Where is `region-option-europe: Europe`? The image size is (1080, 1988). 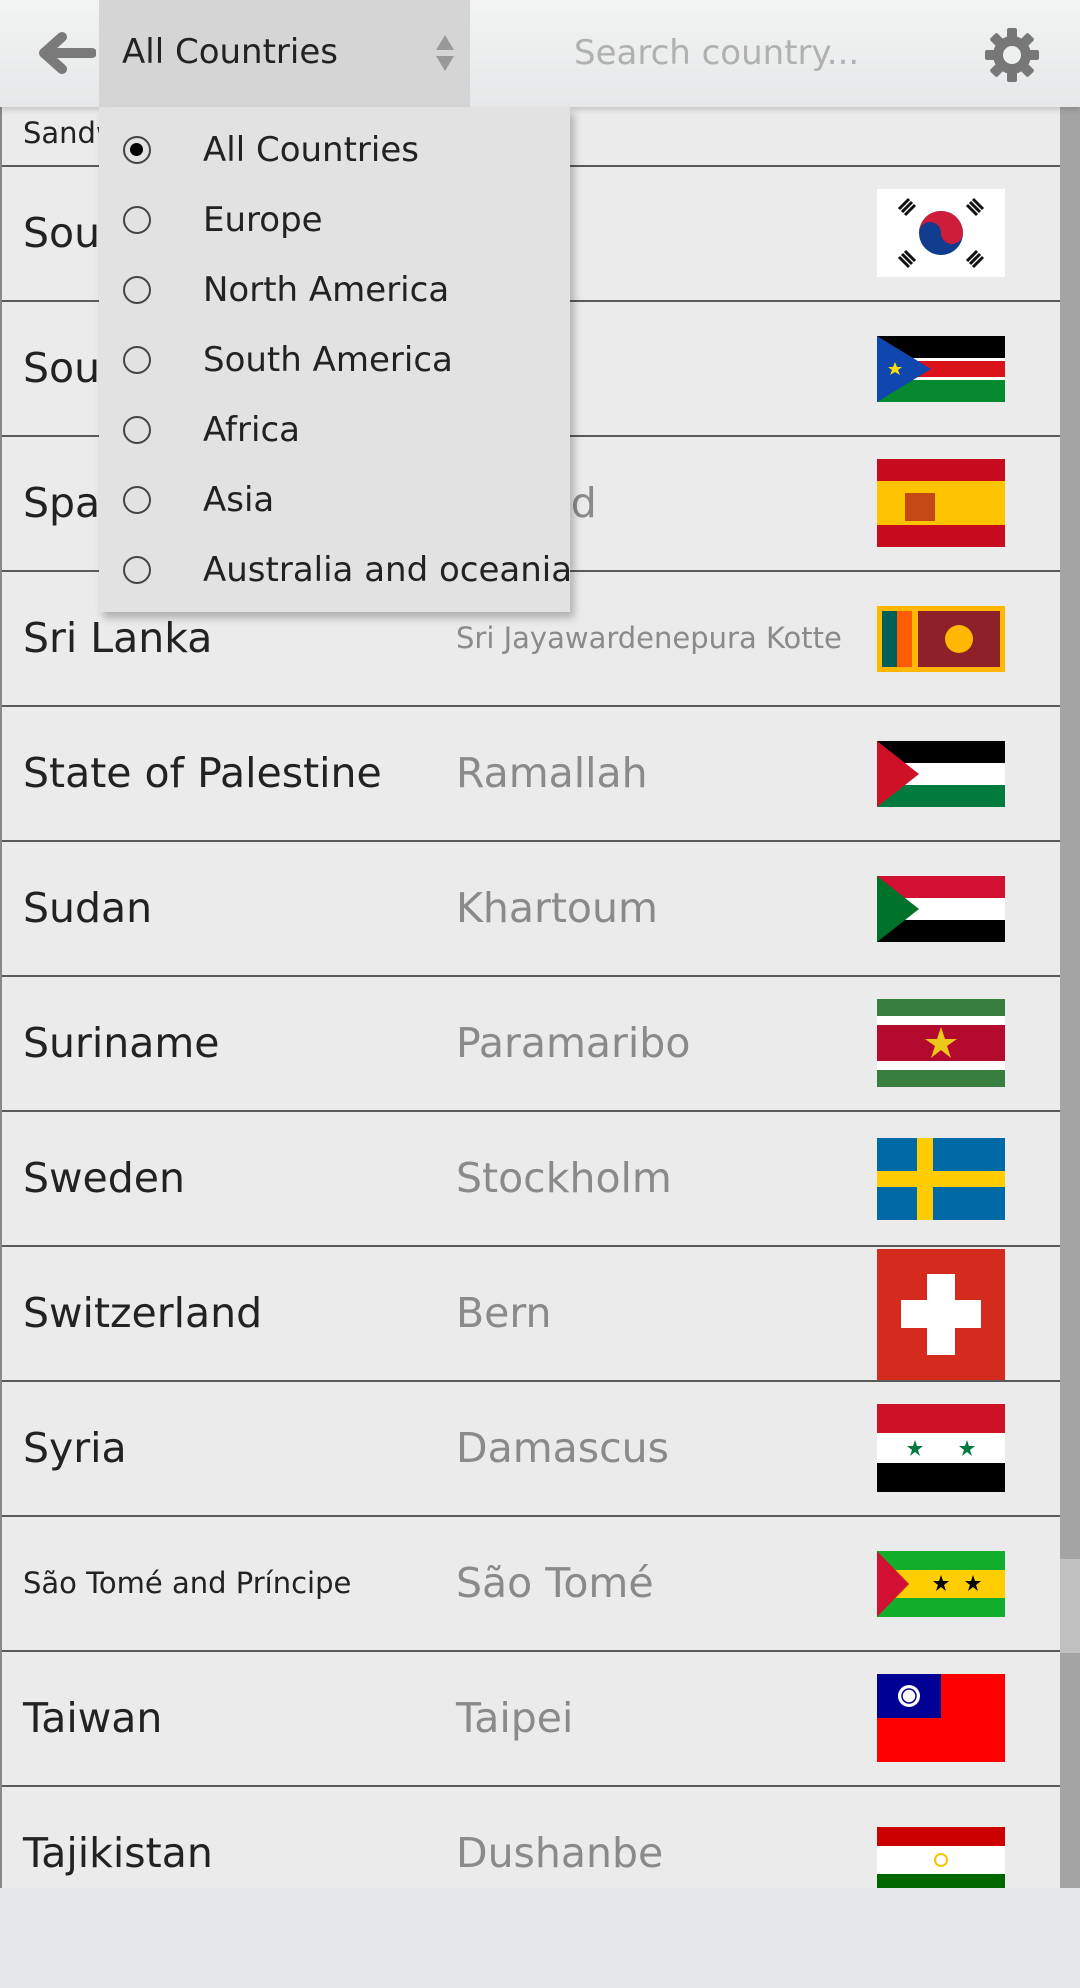 region-option-europe: Europe is located at coordinates (334, 222).